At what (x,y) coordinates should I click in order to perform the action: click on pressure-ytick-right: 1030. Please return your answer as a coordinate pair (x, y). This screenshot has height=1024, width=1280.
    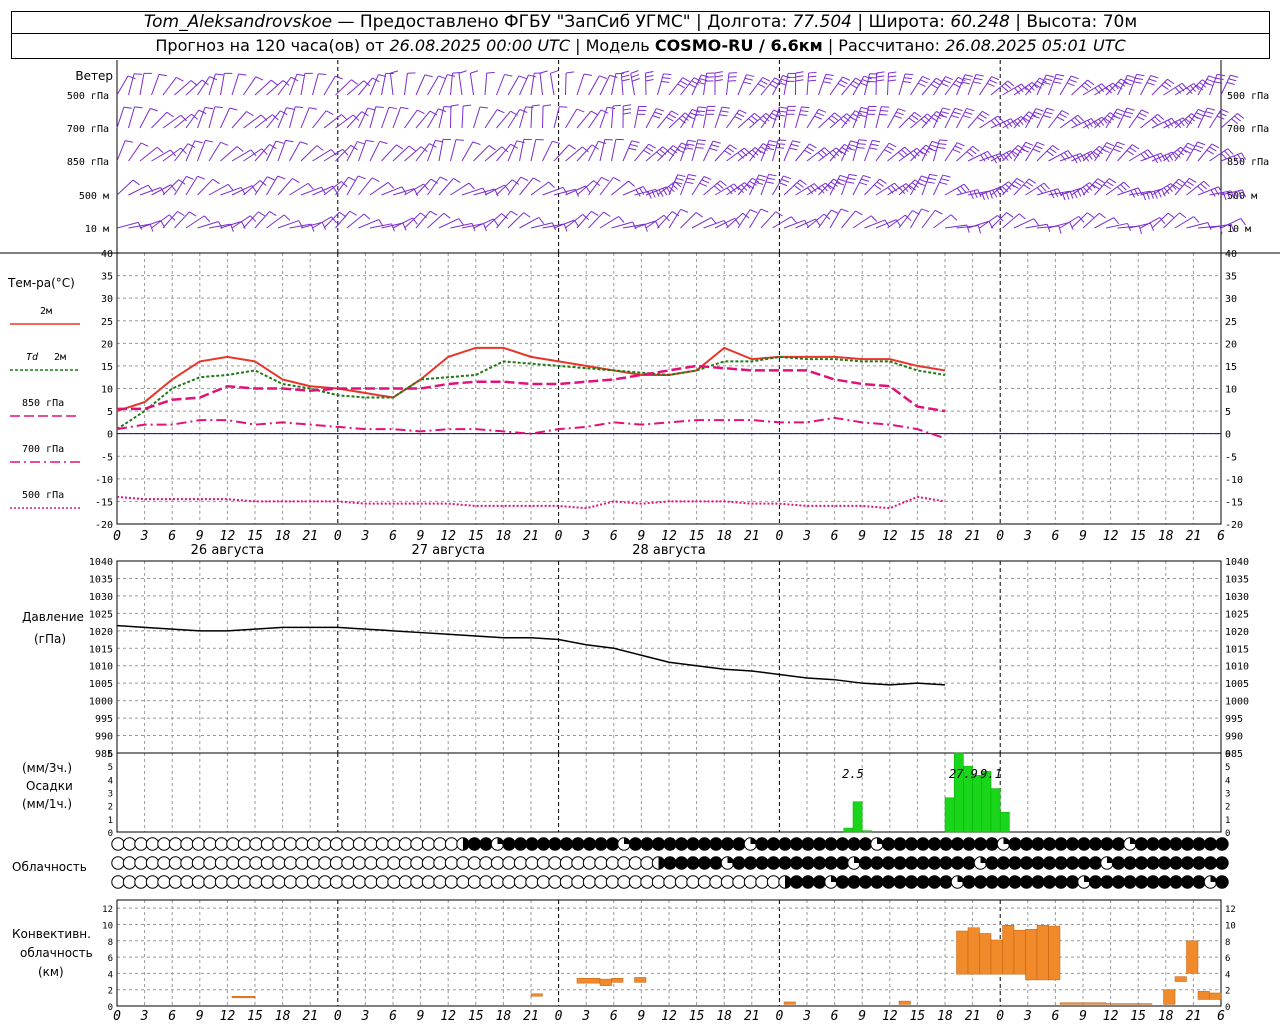
    Looking at the image, I should click on (1237, 597).